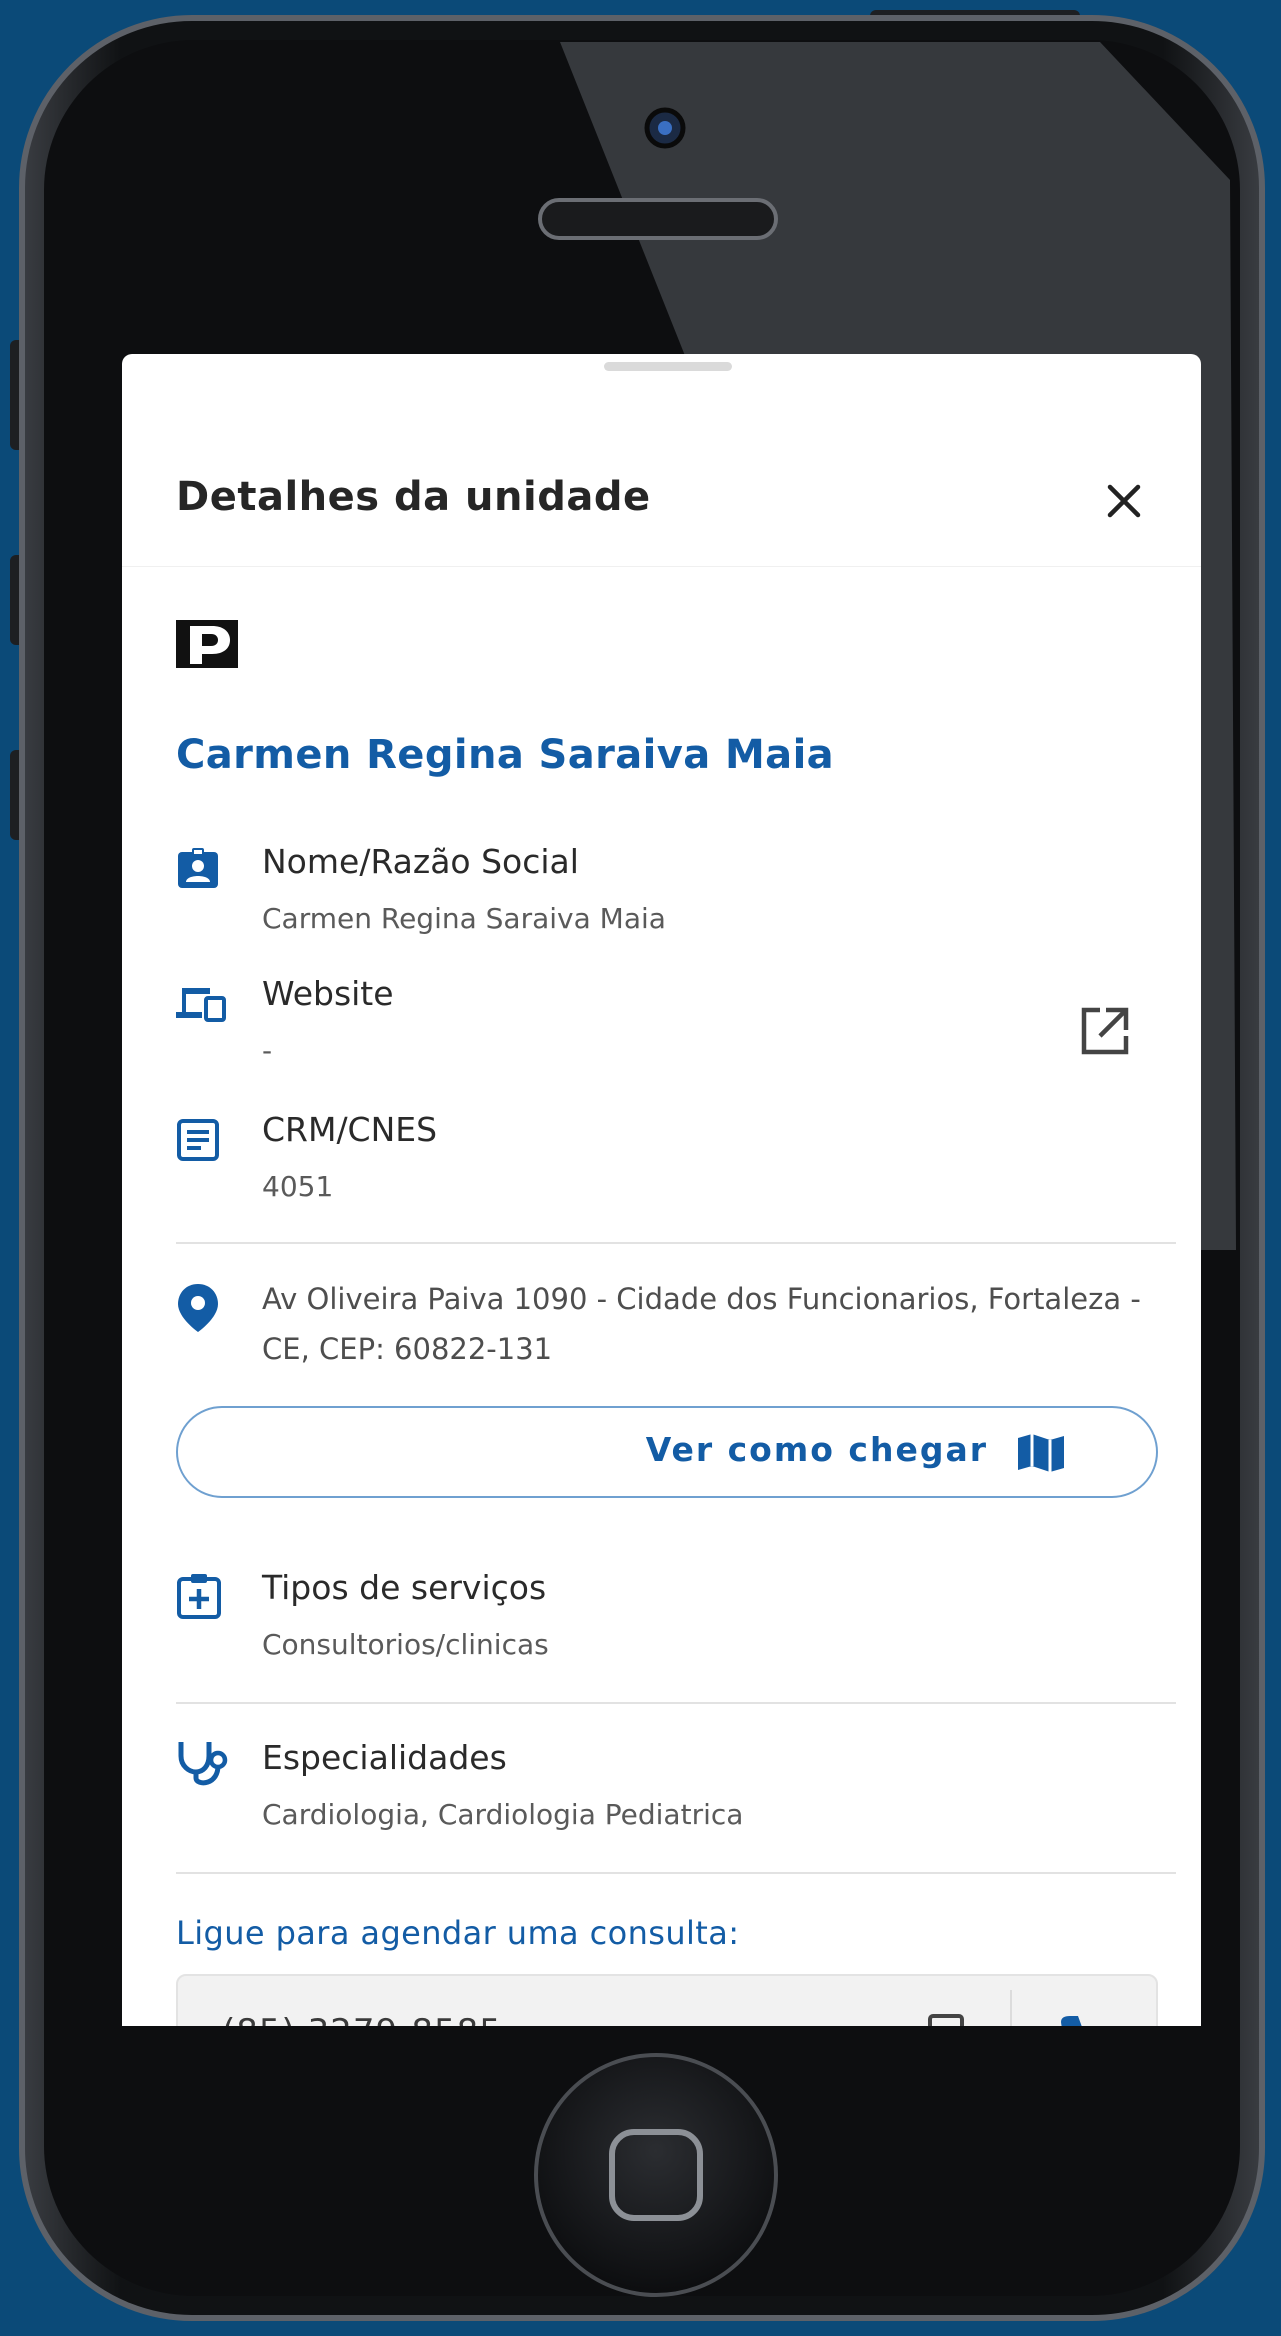 The width and height of the screenshot is (1281, 2336). What do you see at coordinates (198, 1308) in the screenshot?
I see `location-pin-icon` at bounding box center [198, 1308].